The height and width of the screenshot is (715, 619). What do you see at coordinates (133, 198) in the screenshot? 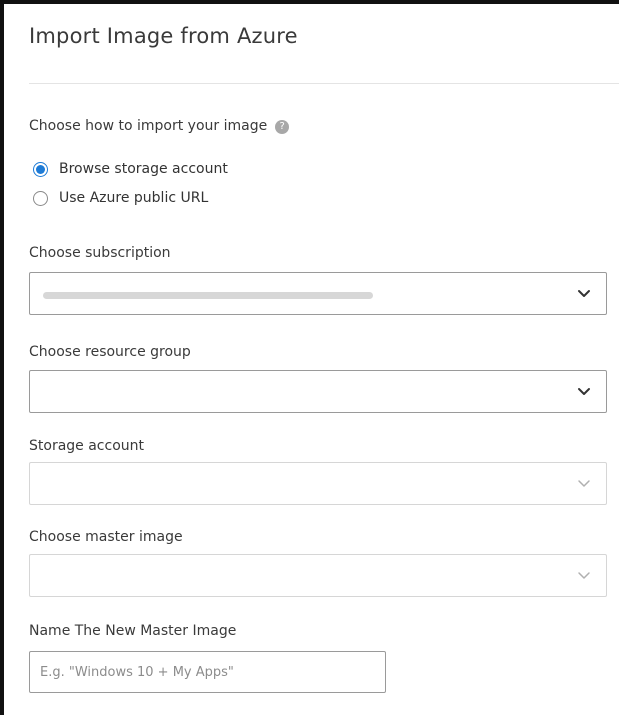
I see `radio-azure-public-url-label: Use Azure public URL` at bounding box center [133, 198].